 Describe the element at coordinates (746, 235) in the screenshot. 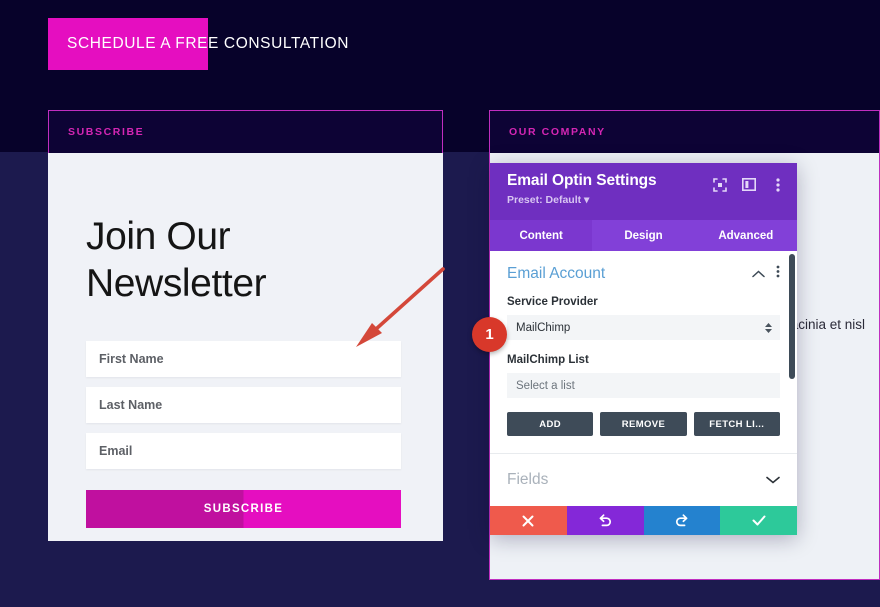

I see `tab-advanced: Advanced` at that location.